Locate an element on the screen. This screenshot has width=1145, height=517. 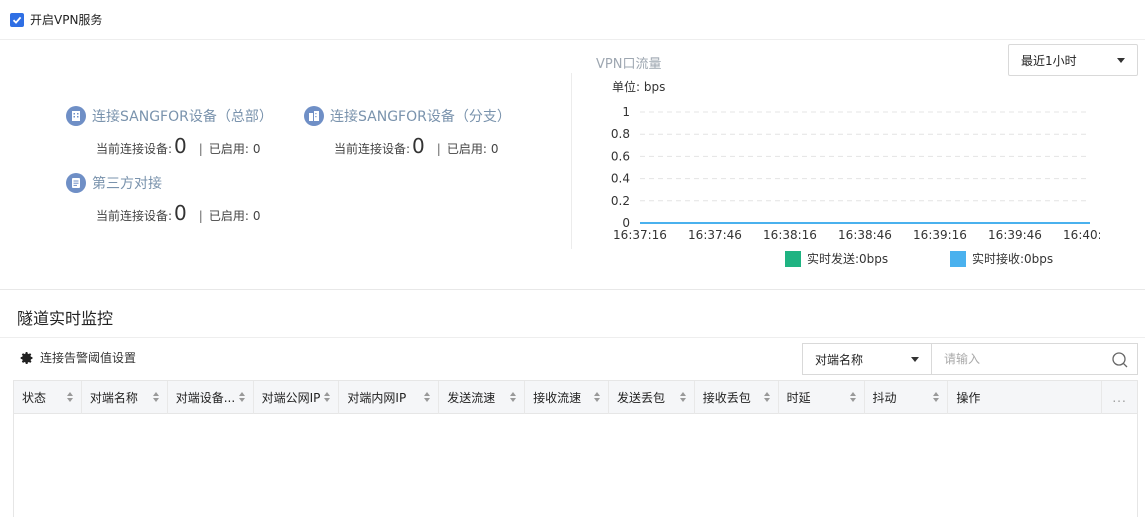
legend-item-send: 实时发送:0bps is located at coordinates (836, 258).